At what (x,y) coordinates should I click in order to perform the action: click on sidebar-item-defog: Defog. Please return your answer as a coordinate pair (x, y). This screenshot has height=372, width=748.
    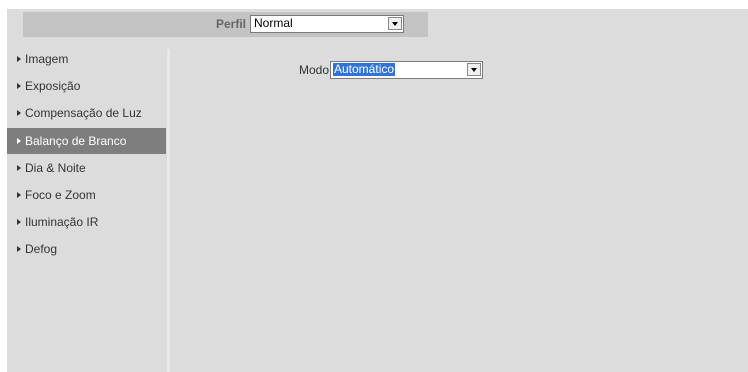
    Looking at the image, I should click on (86, 252).